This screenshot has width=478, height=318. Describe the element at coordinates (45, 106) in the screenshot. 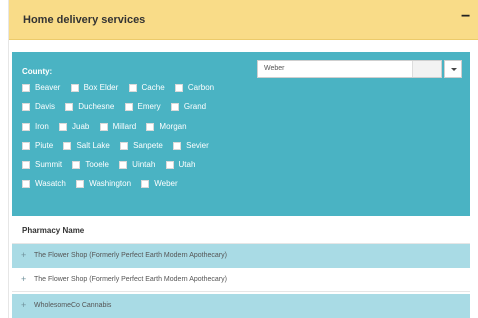

I see `county-checkbox-label: Davis` at that location.